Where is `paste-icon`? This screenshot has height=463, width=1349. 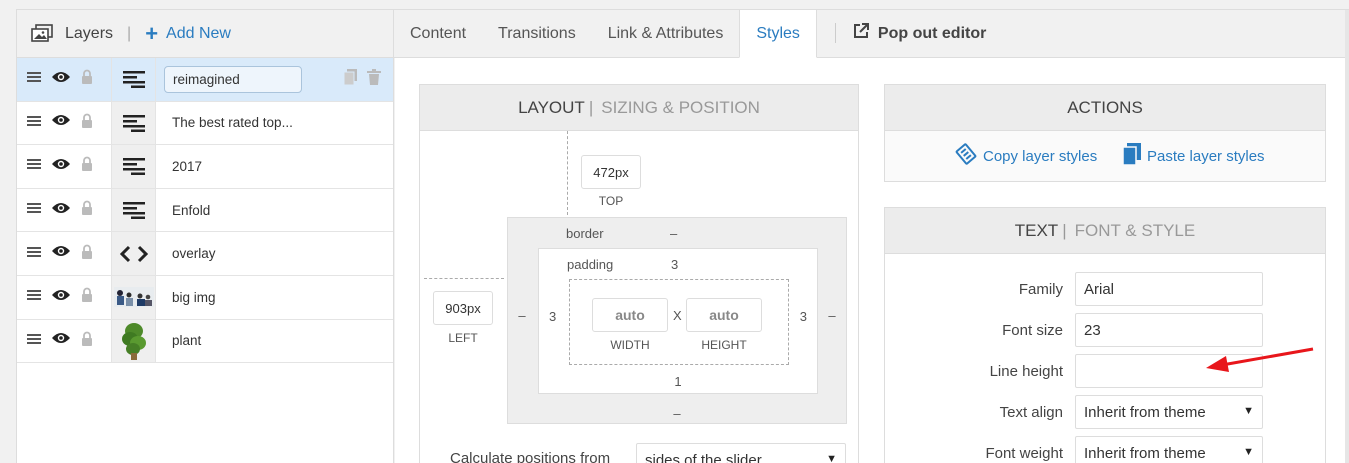 paste-icon is located at coordinates (1131, 156).